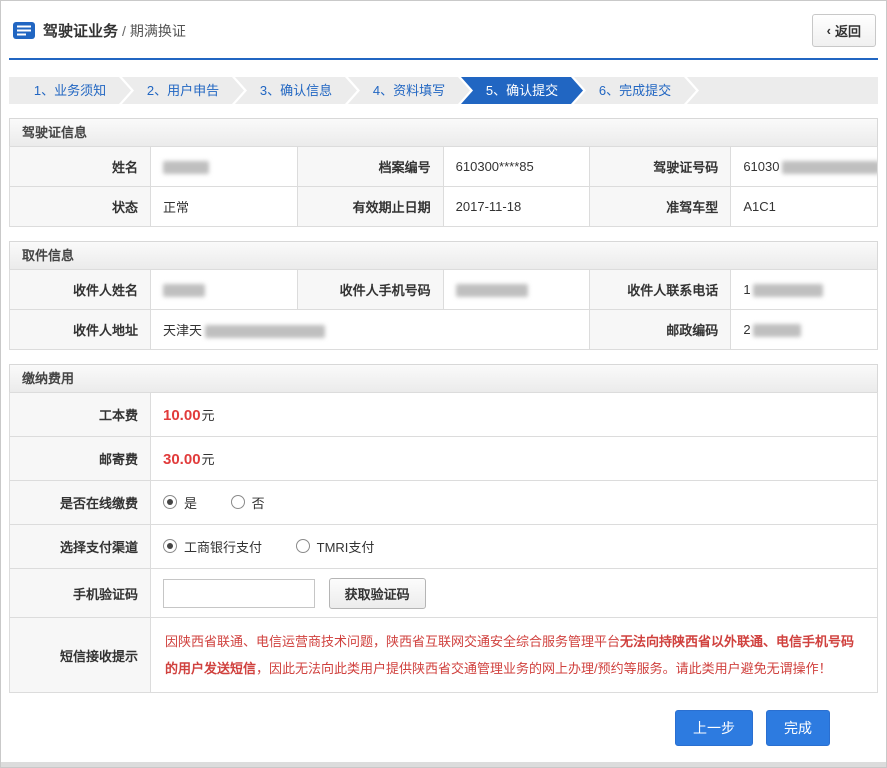 This screenshot has height=768, width=887. I want to click on table-row: 选择支付渠道 工商银行支付 TMRI支付, so click(443, 546).